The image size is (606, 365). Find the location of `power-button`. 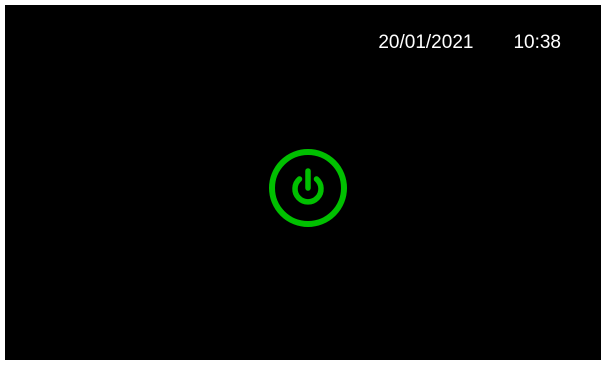

power-button is located at coordinates (308, 188).